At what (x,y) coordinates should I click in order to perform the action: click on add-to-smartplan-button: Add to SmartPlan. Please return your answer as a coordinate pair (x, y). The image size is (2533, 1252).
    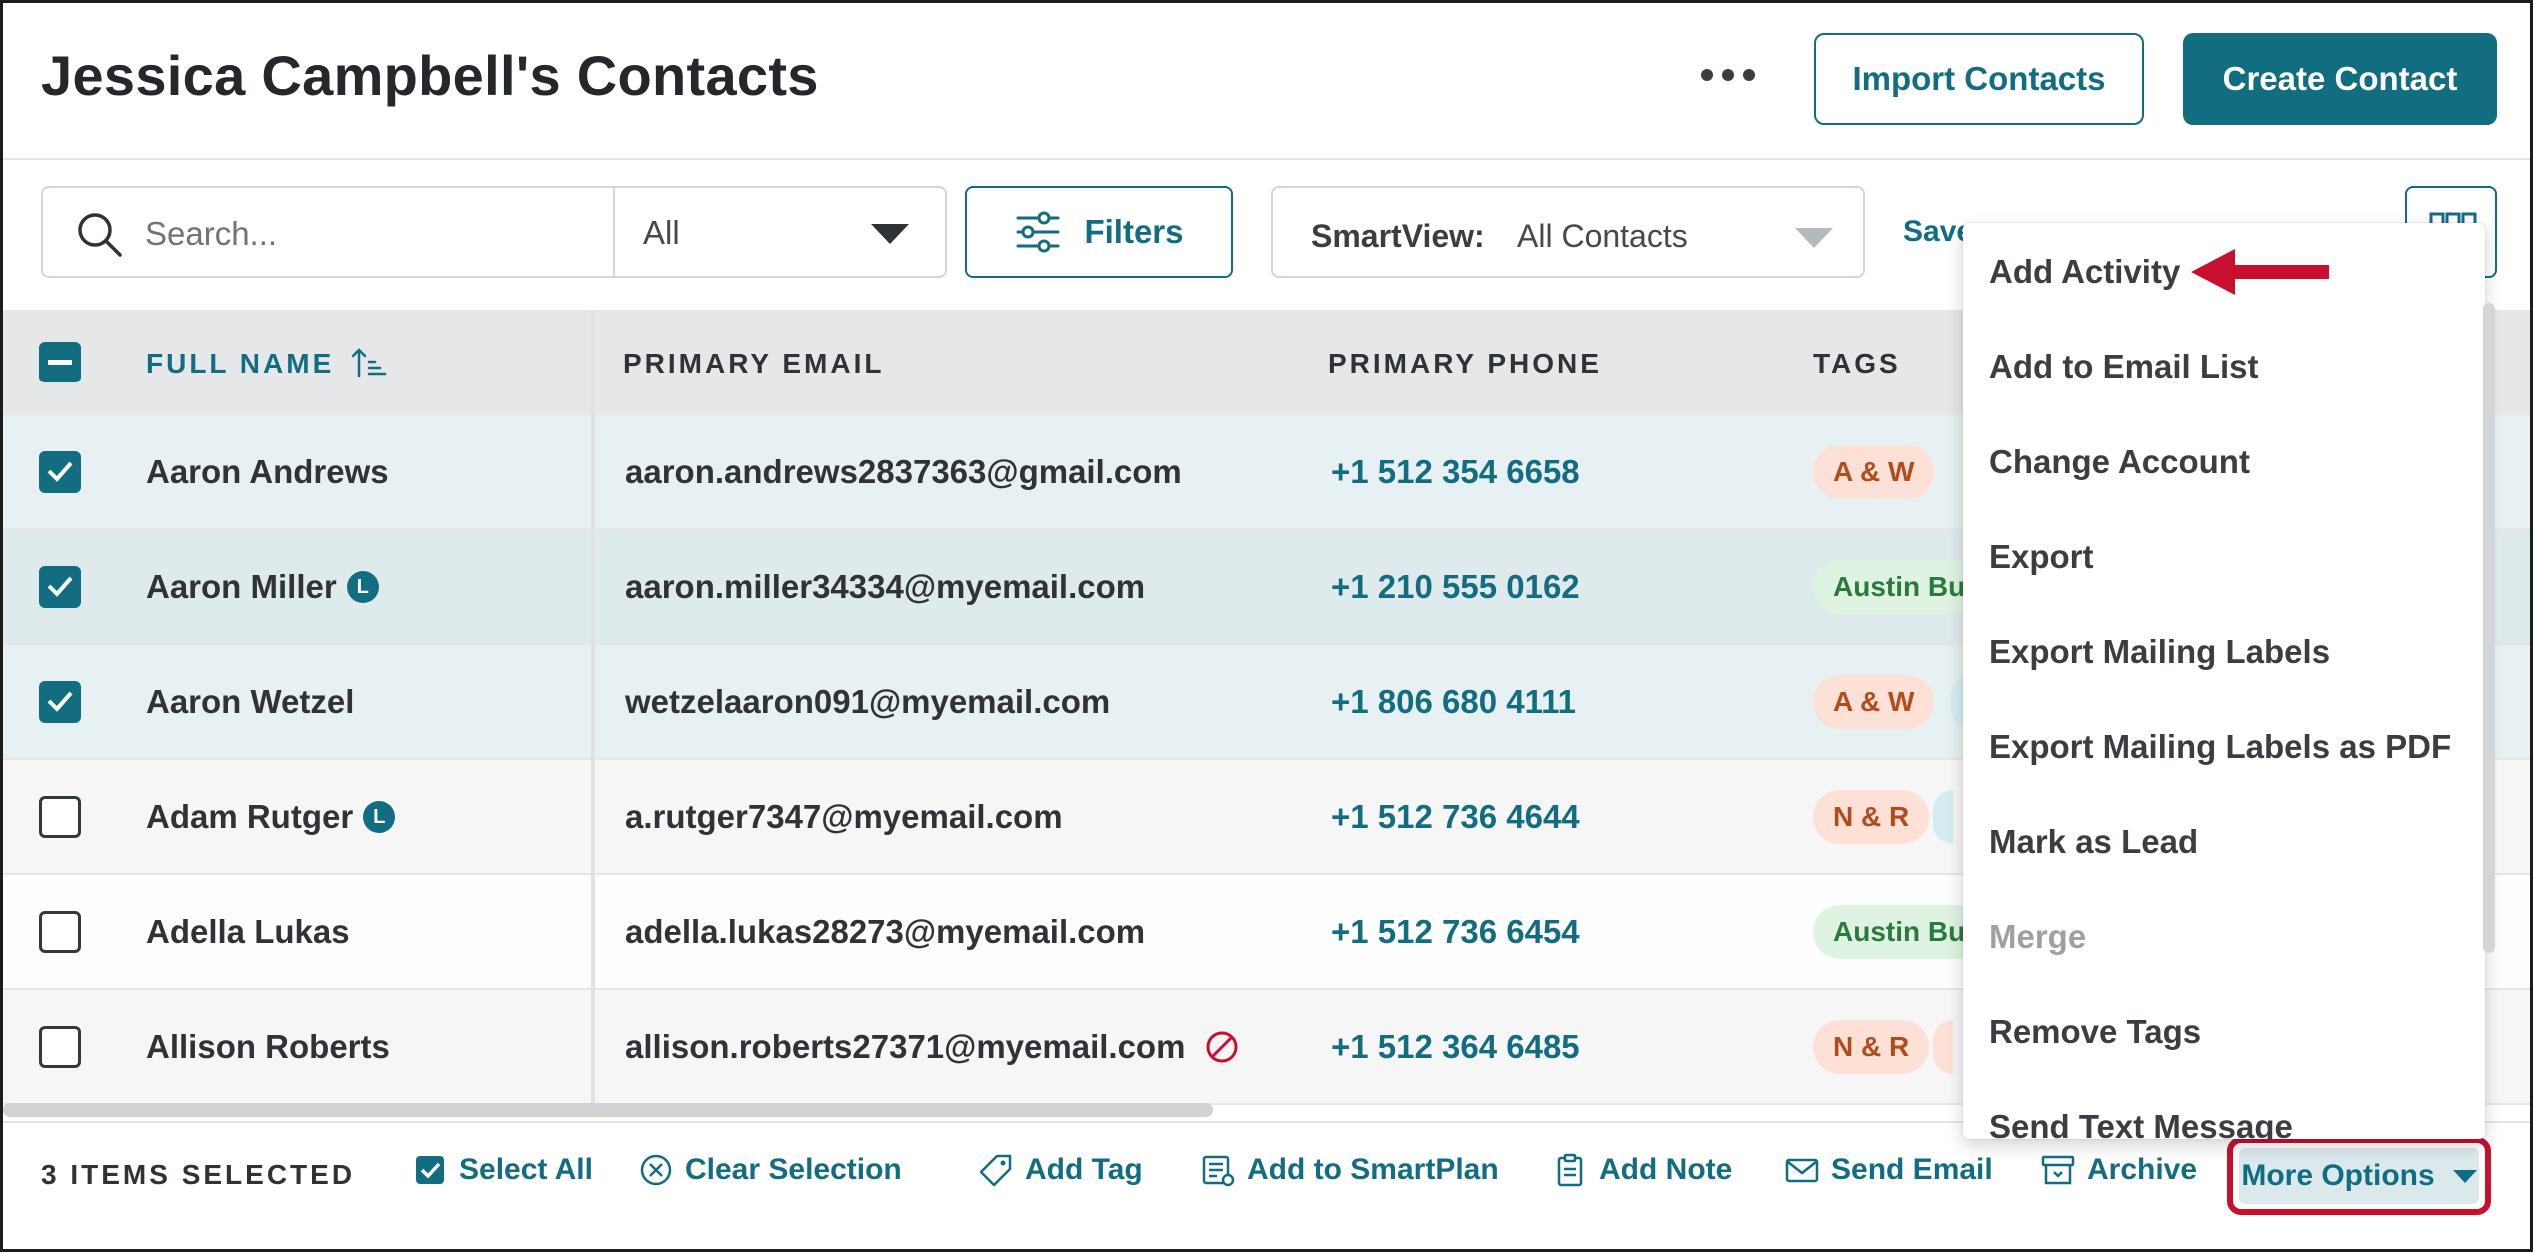
    Looking at the image, I should click on (1350, 1170).